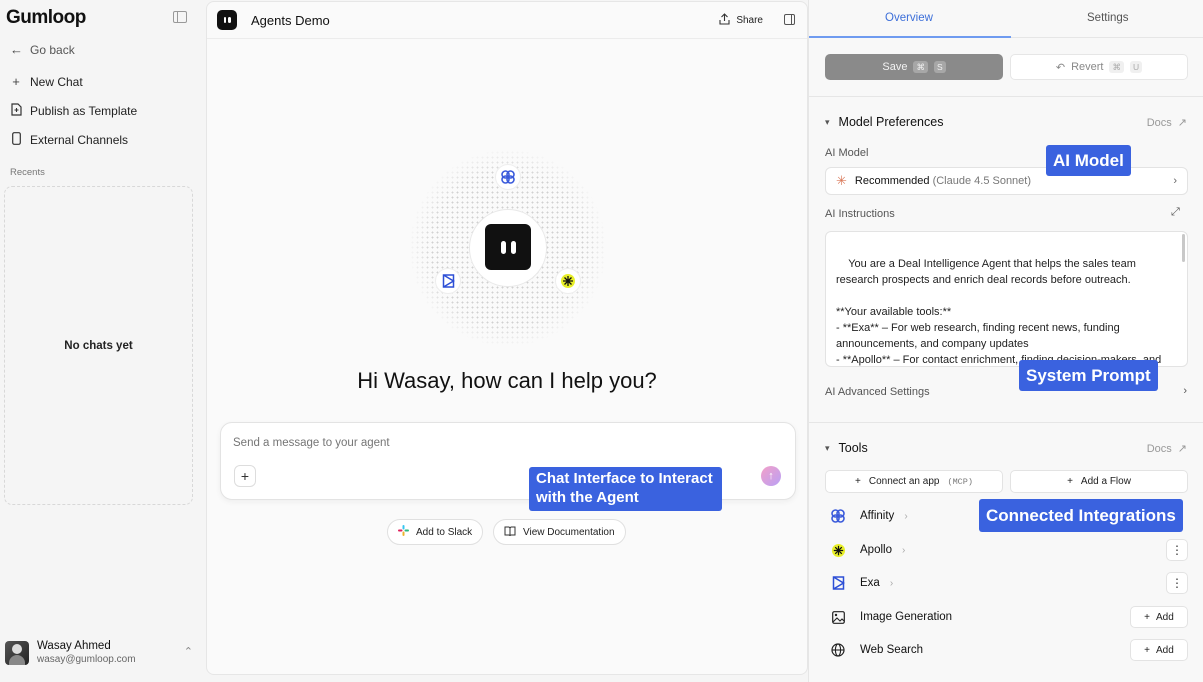  I want to click on slack-icon, so click(403, 532).